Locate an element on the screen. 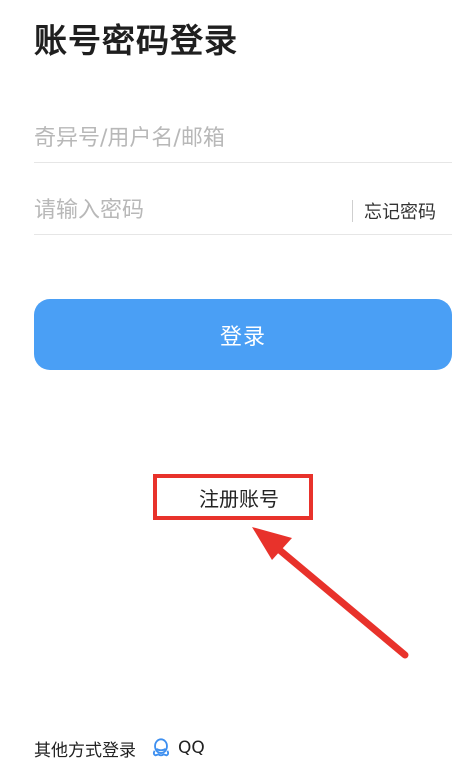  account-input is located at coordinates (243, 138).